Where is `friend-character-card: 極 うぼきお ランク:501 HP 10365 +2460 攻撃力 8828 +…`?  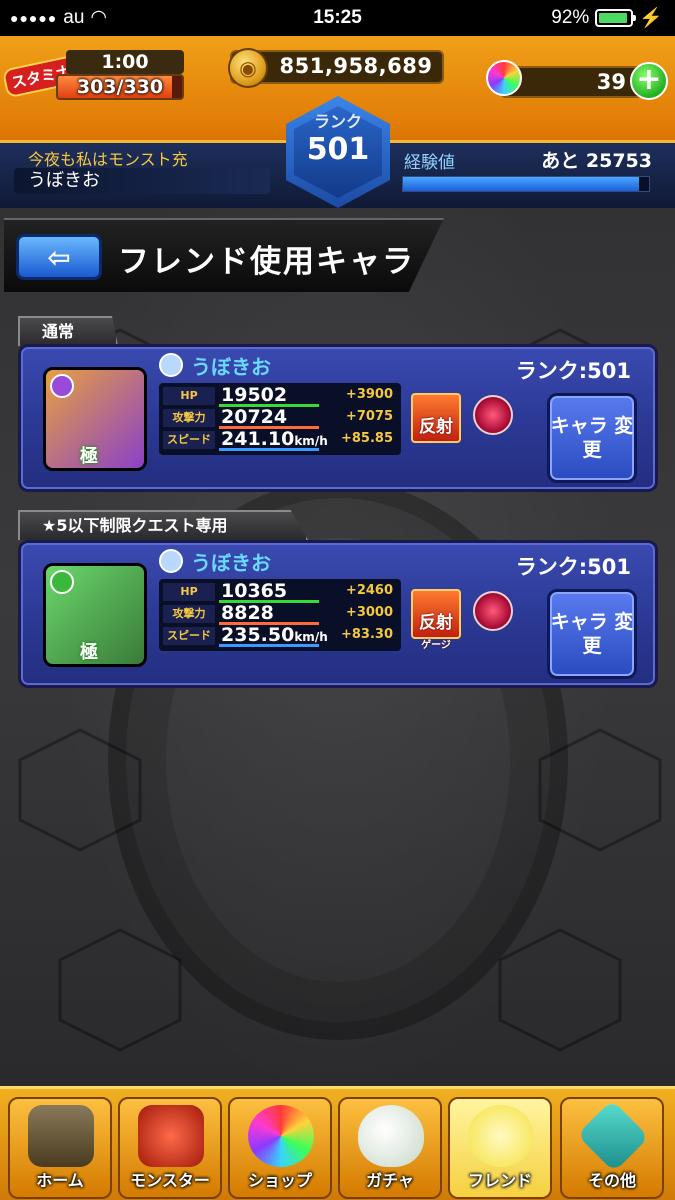 friend-character-card: 極 うぼきお ランク:501 HP 10365 +2460 攻撃力 8828 +… is located at coordinates (338, 614).